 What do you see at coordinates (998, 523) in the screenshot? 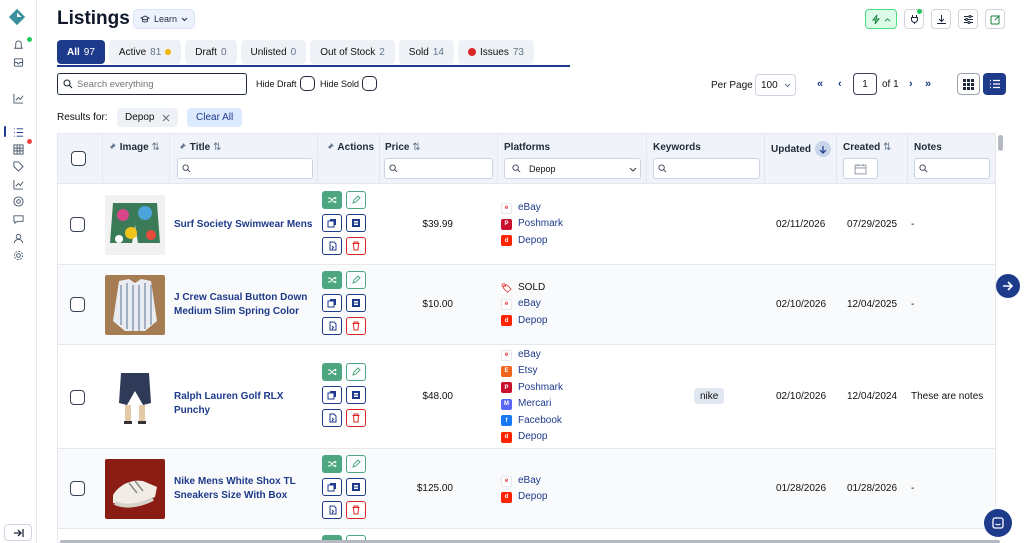
I see `chat-support-button` at bounding box center [998, 523].